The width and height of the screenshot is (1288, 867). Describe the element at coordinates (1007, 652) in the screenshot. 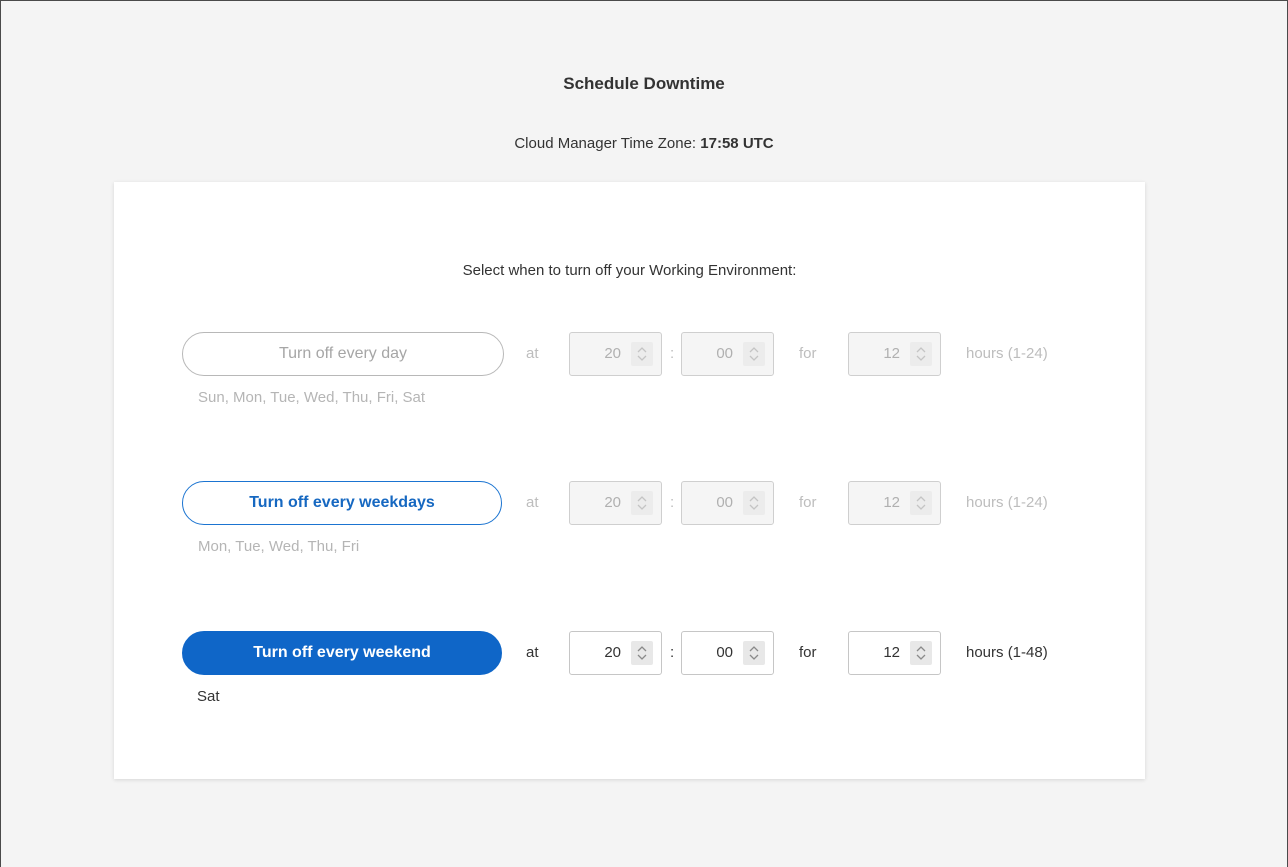

I see `hours-range-label: hours (1-48)` at that location.